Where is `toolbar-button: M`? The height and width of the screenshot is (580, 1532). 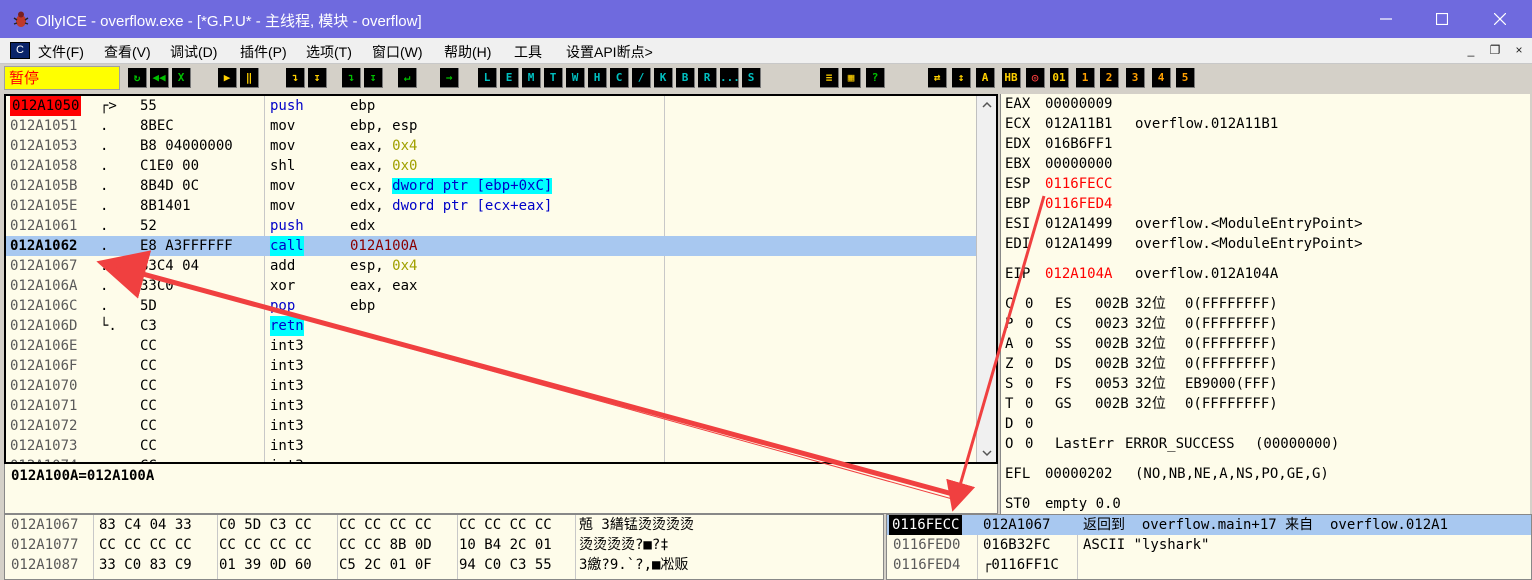
toolbar-button: M is located at coordinates (531, 78).